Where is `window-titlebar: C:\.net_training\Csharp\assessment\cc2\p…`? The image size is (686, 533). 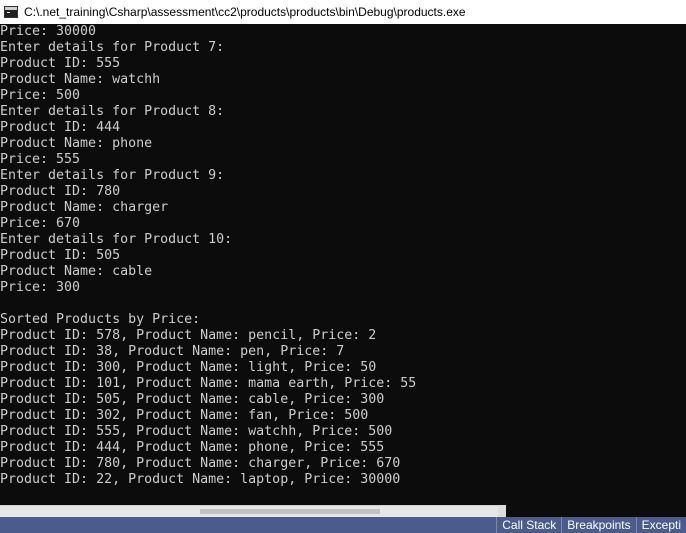
window-titlebar: C:\.net_training\Csharp\assessment\cc2\p… is located at coordinates (343, 12).